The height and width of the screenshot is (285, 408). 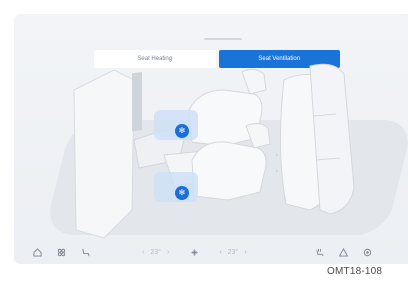 I want to click on fan-icon, so click(x=194, y=252).